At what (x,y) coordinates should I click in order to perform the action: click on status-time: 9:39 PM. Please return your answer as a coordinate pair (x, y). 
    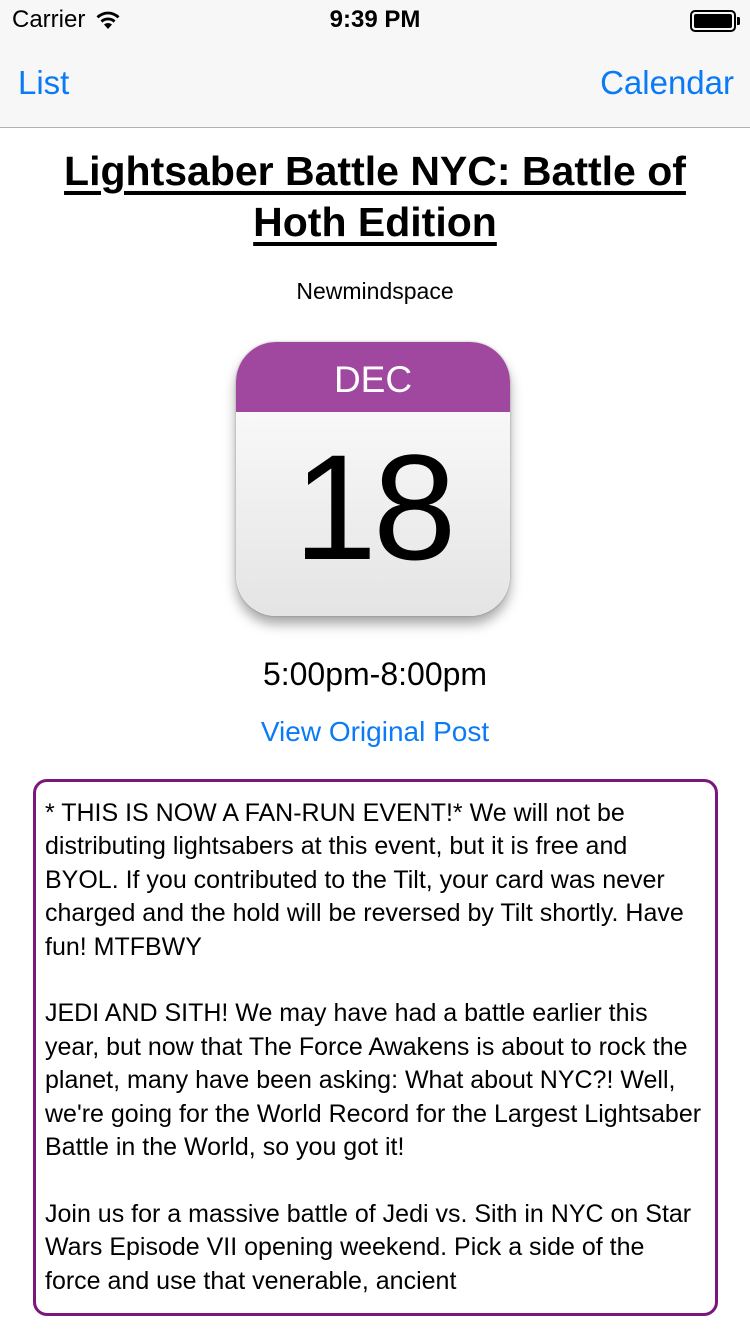
    Looking at the image, I should click on (375, 19).